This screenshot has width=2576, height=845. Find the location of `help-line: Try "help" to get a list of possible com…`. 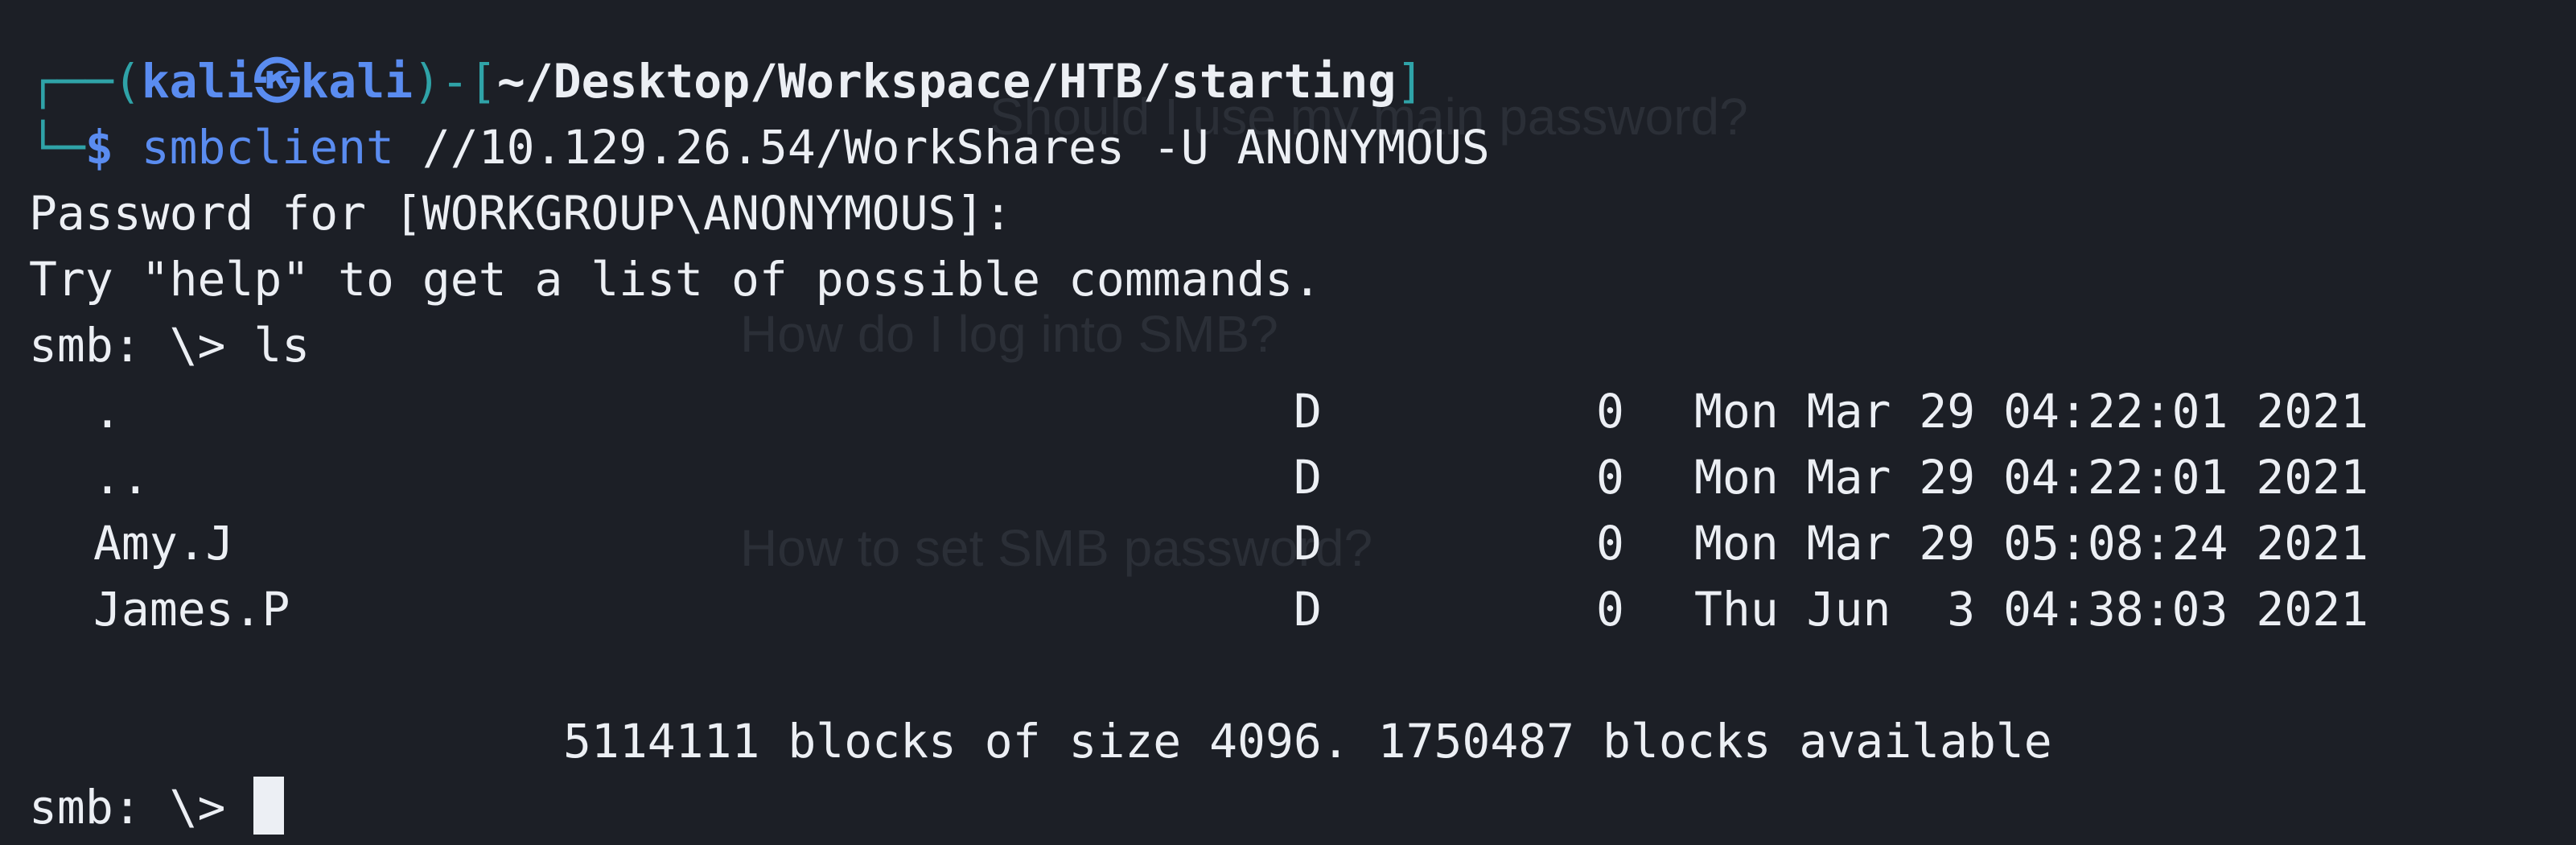

help-line: Try "help" to get a list of possible com… is located at coordinates (675, 279).